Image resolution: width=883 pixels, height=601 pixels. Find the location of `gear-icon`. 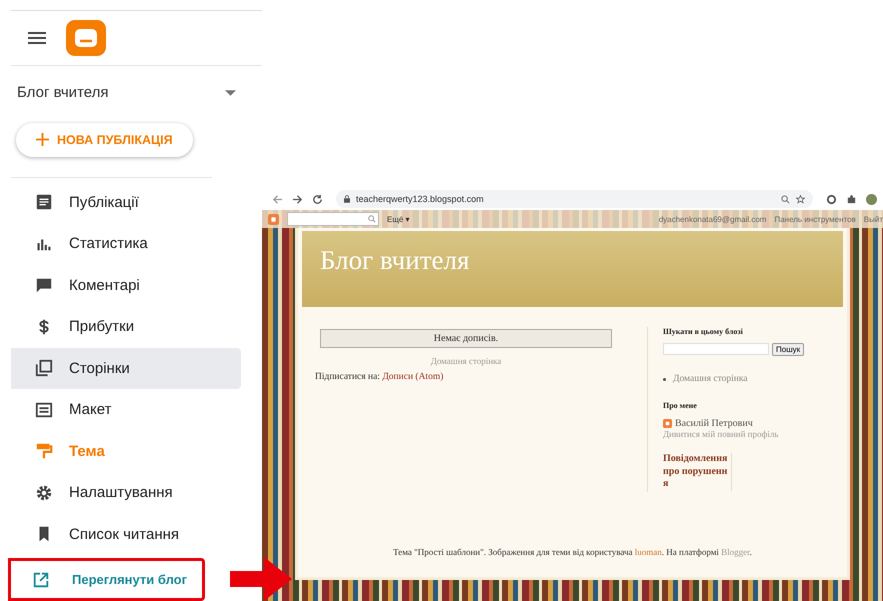

gear-icon is located at coordinates (44, 493).